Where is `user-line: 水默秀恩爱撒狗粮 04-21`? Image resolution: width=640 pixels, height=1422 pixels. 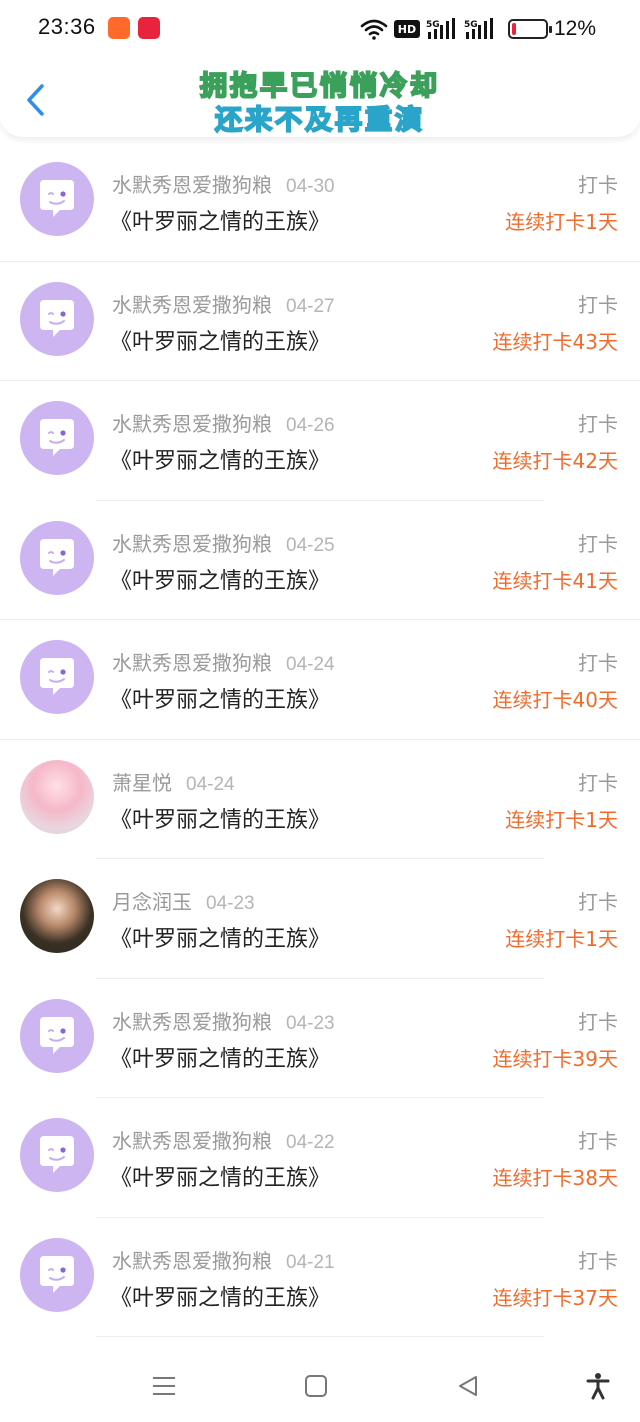
user-line: 水默秀恩爱撒狗粮 04-21 is located at coordinates (223, 1259).